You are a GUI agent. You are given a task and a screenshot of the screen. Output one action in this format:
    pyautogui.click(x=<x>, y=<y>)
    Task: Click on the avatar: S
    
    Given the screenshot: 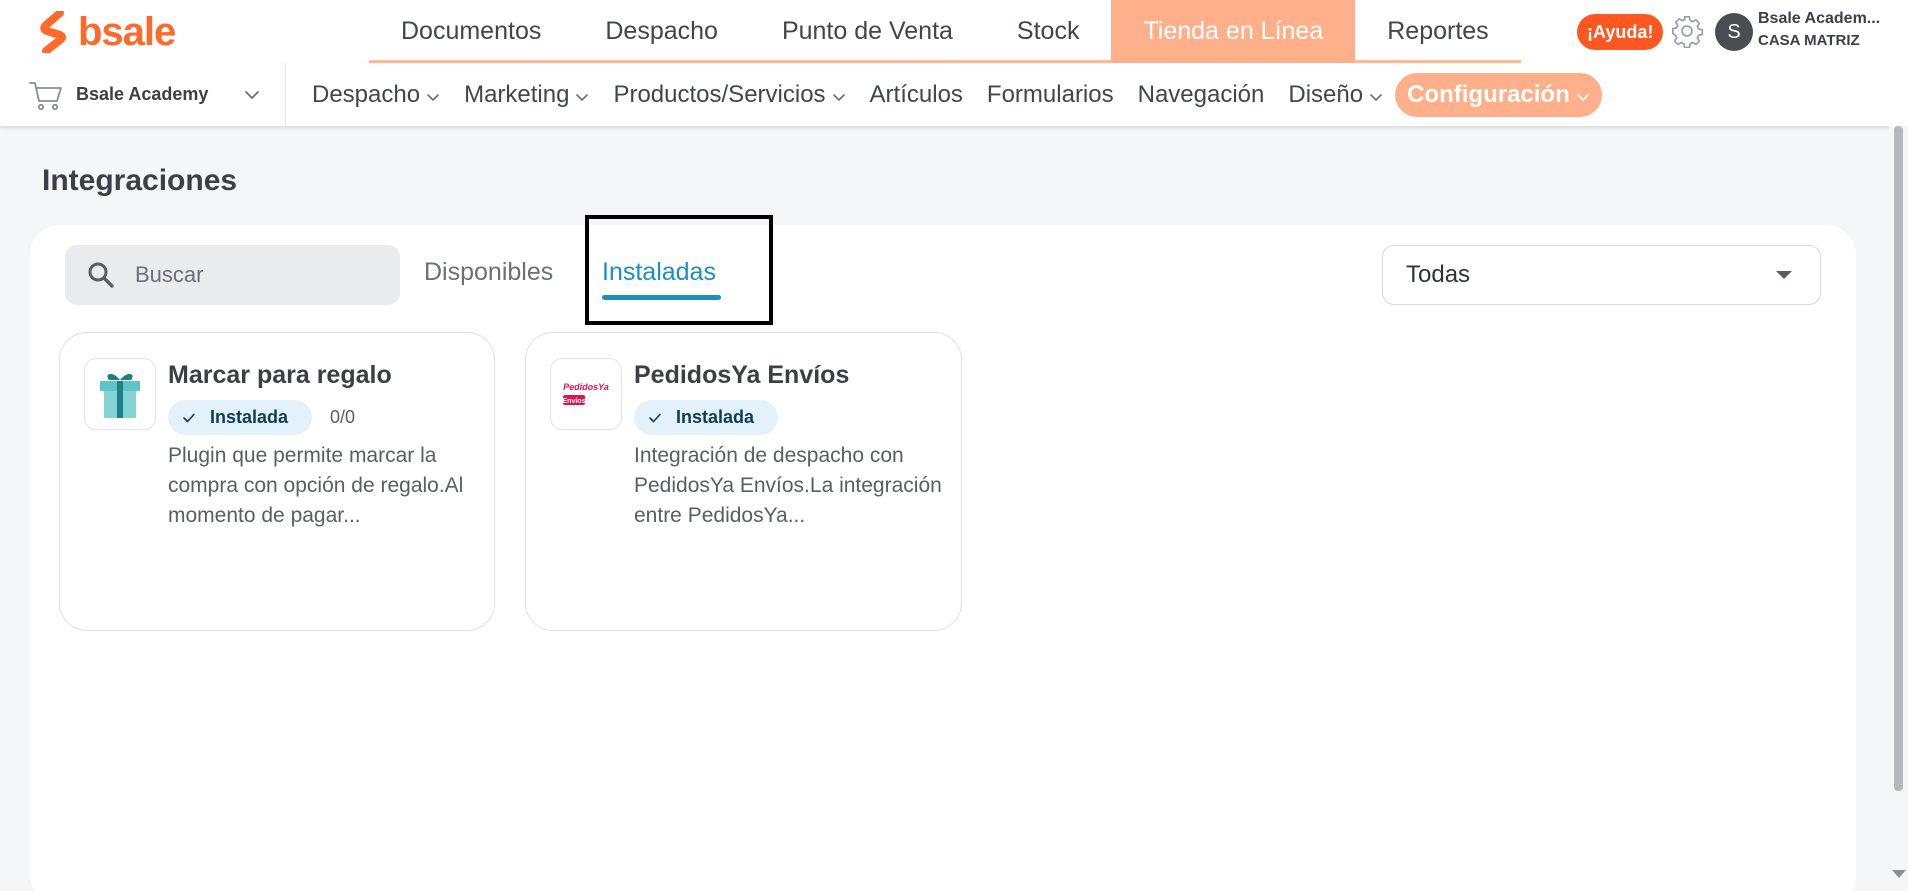 What is the action you would take?
    pyautogui.click(x=1734, y=32)
    